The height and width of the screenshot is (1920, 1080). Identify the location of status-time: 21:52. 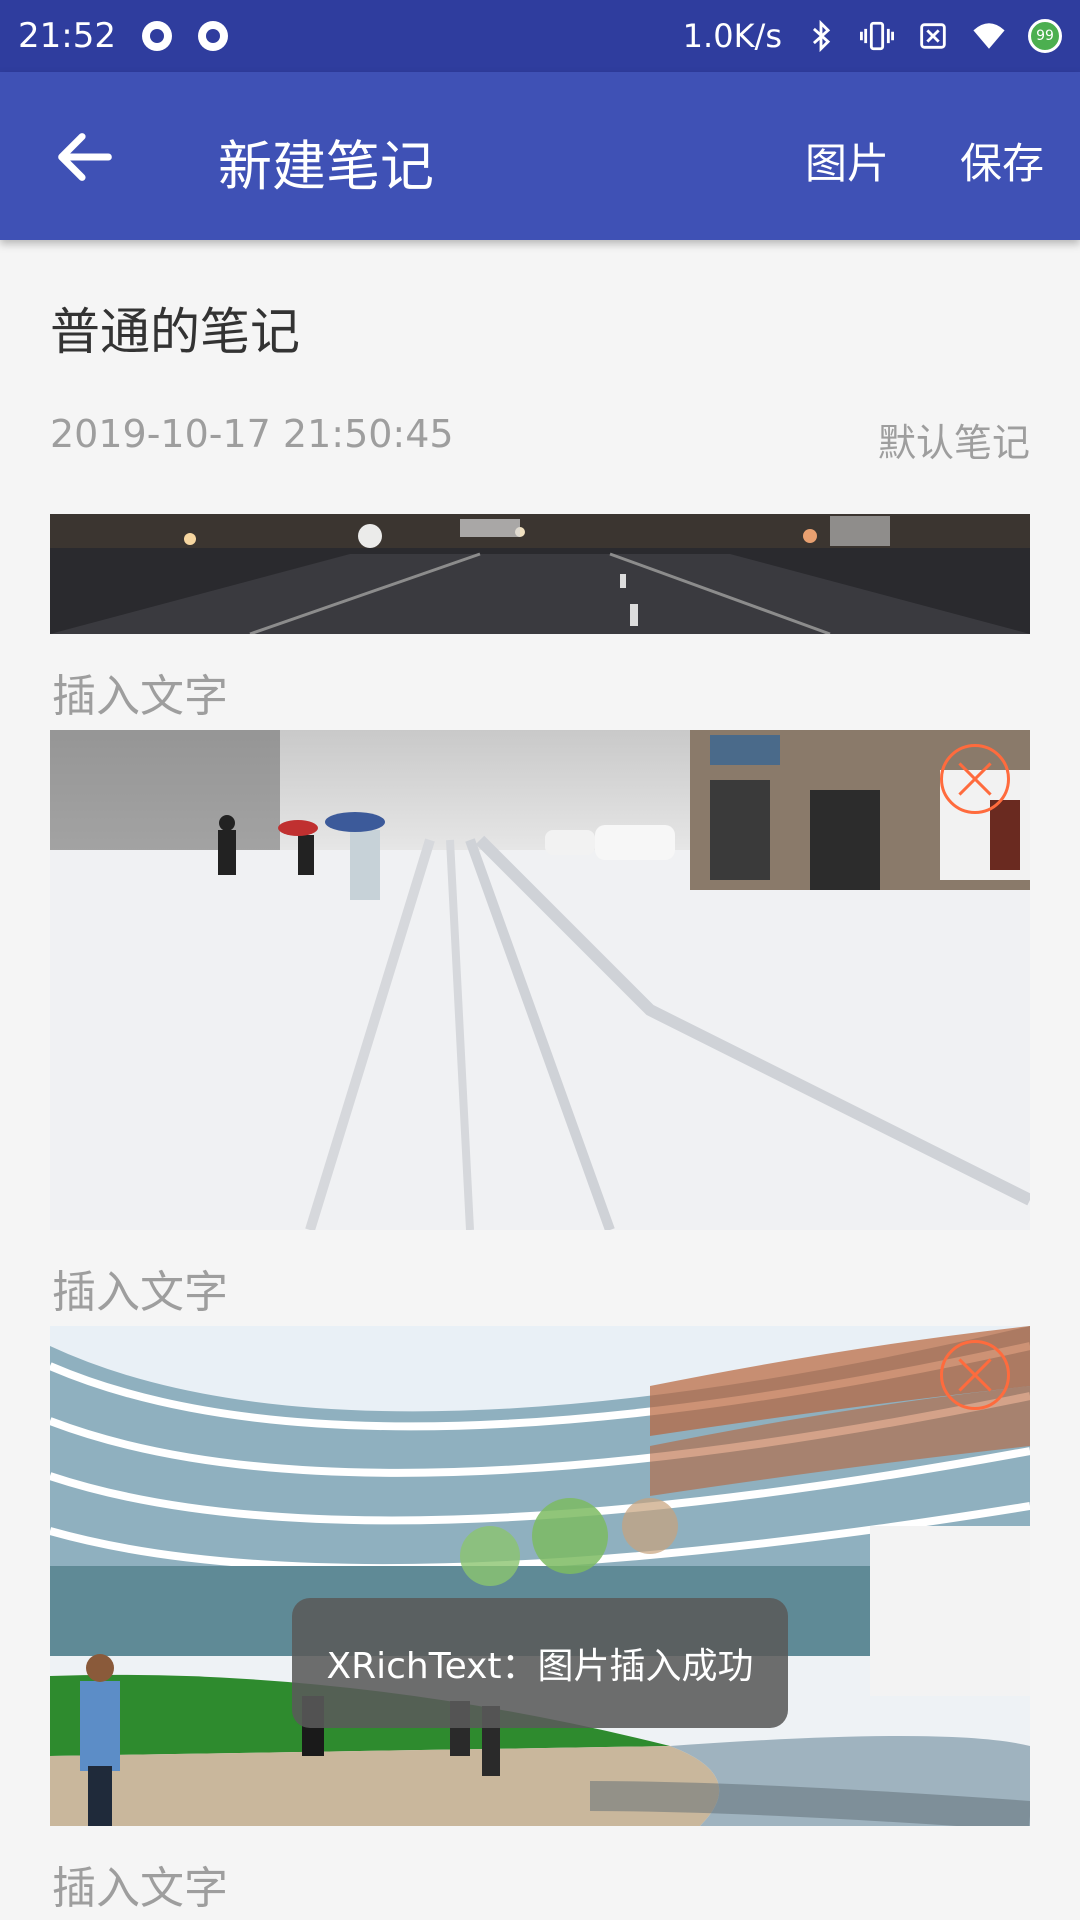
(67, 36).